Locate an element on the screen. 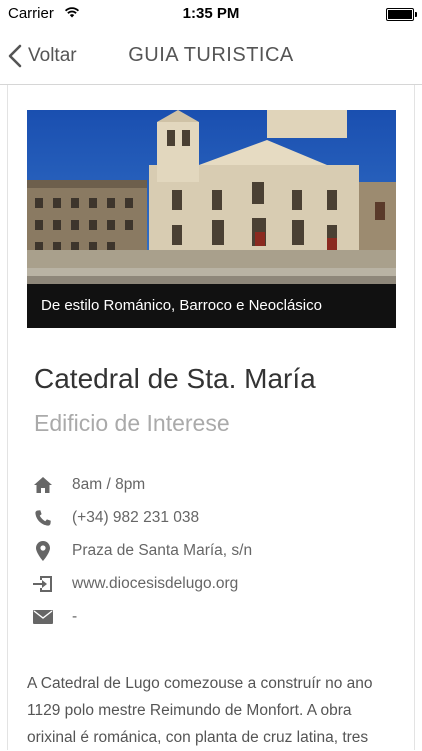 The image size is (422, 751). map-pin-icon is located at coordinates (43, 551).